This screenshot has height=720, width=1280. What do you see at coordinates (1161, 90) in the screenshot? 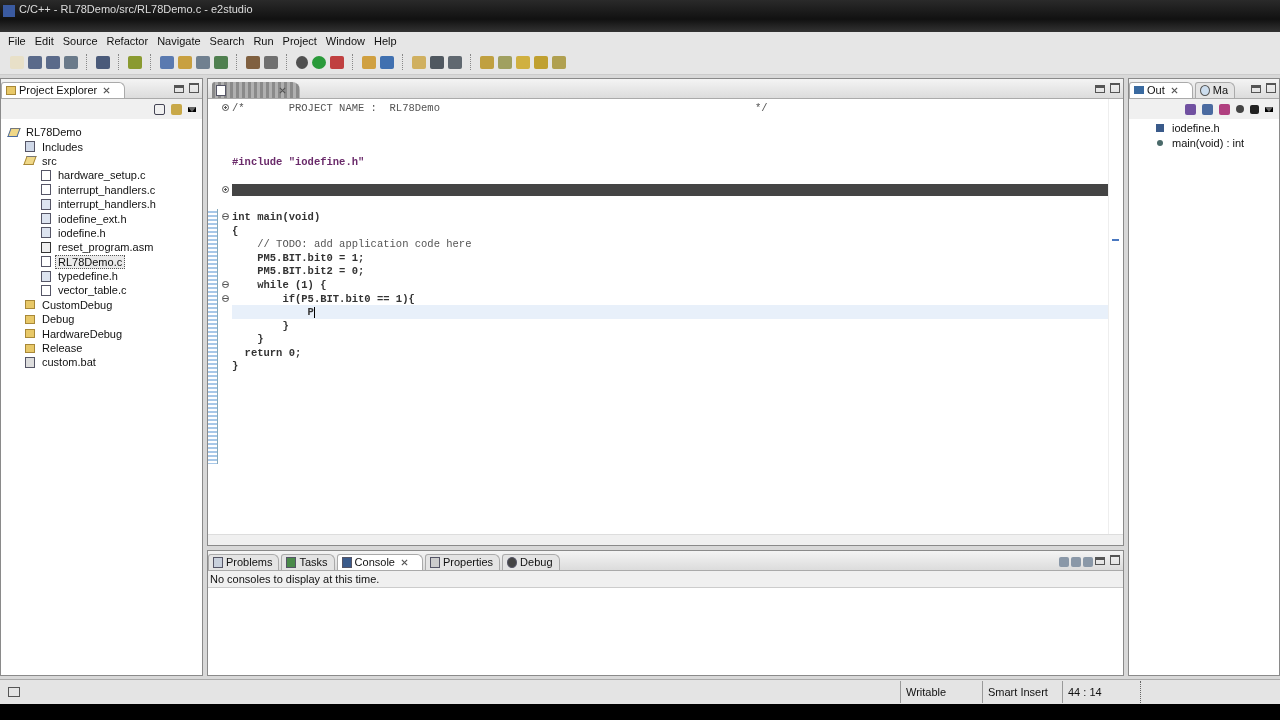
I see `view-tab: Out` at bounding box center [1161, 90].